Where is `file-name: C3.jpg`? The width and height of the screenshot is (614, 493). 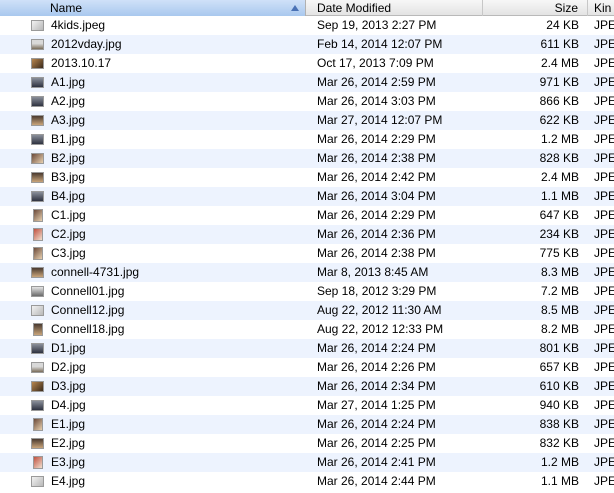 file-name: C3.jpg is located at coordinates (68, 253).